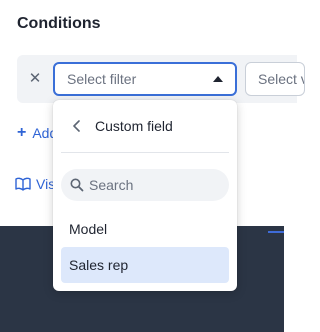  I want to click on value-select: Select value, so click(275, 79).